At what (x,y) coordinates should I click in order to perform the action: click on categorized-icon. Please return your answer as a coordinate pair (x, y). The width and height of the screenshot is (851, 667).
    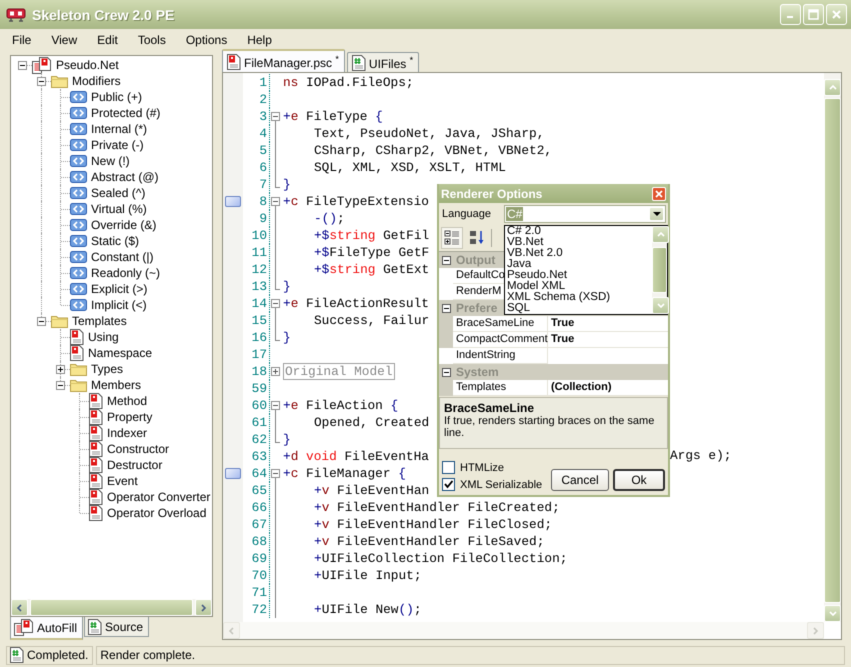
    Looking at the image, I should click on (452, 238).